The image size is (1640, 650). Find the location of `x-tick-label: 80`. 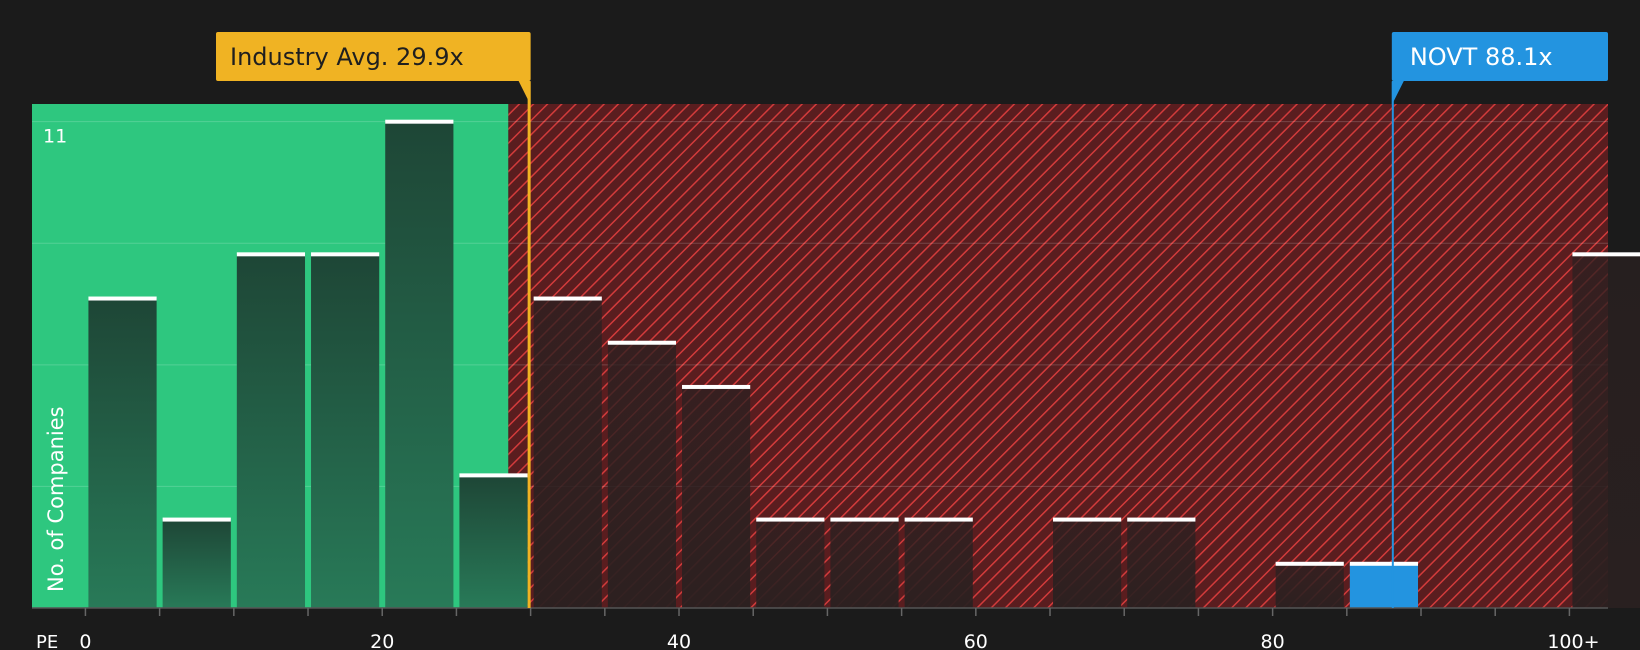

x-tick-label: 80 is located at coordinates (1273, 640).